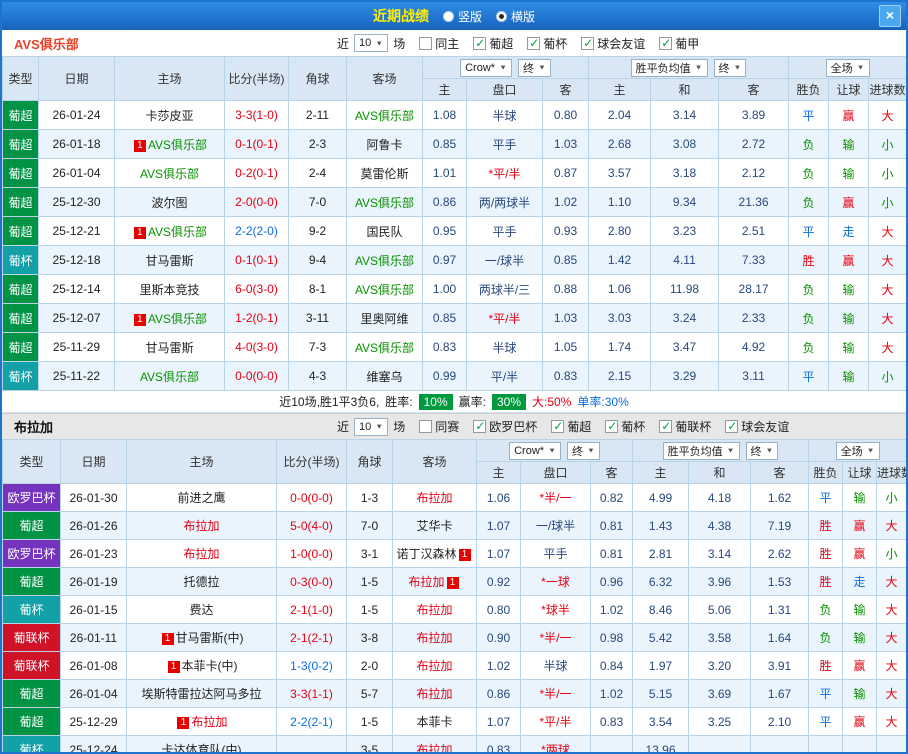  What do you see at coordinates (685, 426) in the screenshot?
I see `league-filter: 葡联杯` at bounding box center [685, 426].